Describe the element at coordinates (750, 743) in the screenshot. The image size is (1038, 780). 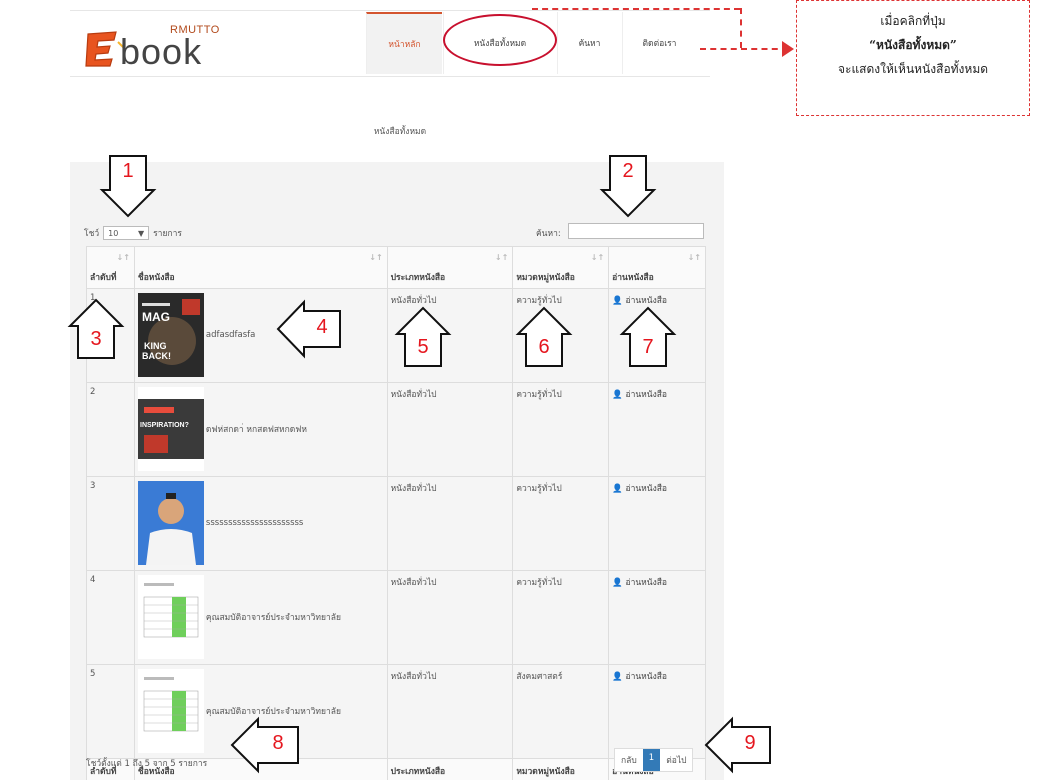
I see `marker-9: 9` at that location.